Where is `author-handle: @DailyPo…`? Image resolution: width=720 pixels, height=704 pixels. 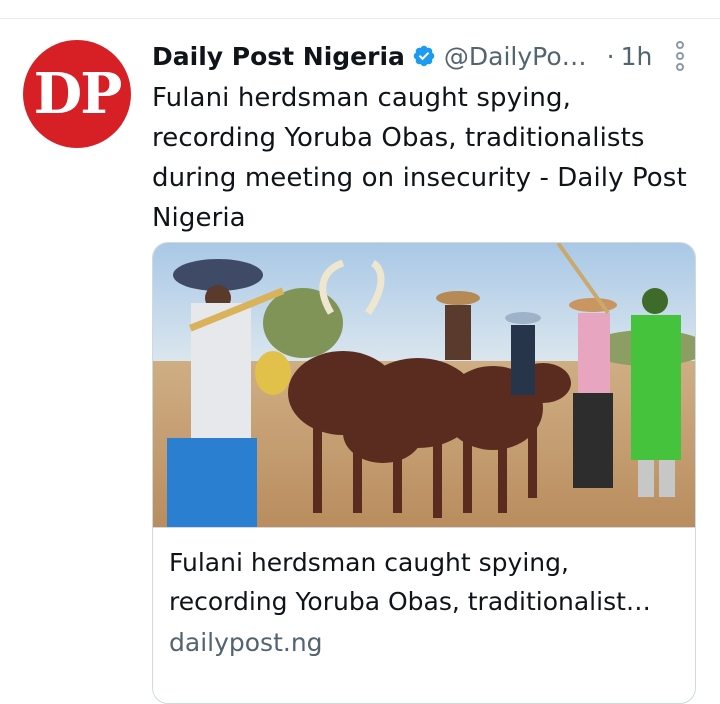 author-handle: @DailyPo… is located at coordinates (515, 56).